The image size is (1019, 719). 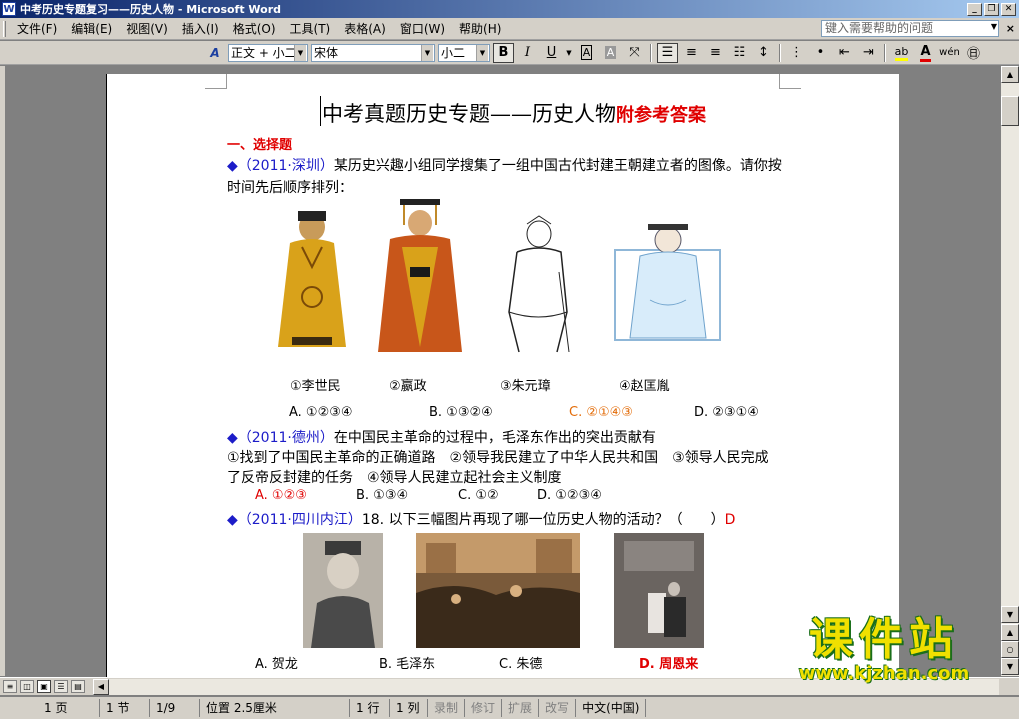 I want to click on menu-window: 窗口(W), so click(x=424, y=28).